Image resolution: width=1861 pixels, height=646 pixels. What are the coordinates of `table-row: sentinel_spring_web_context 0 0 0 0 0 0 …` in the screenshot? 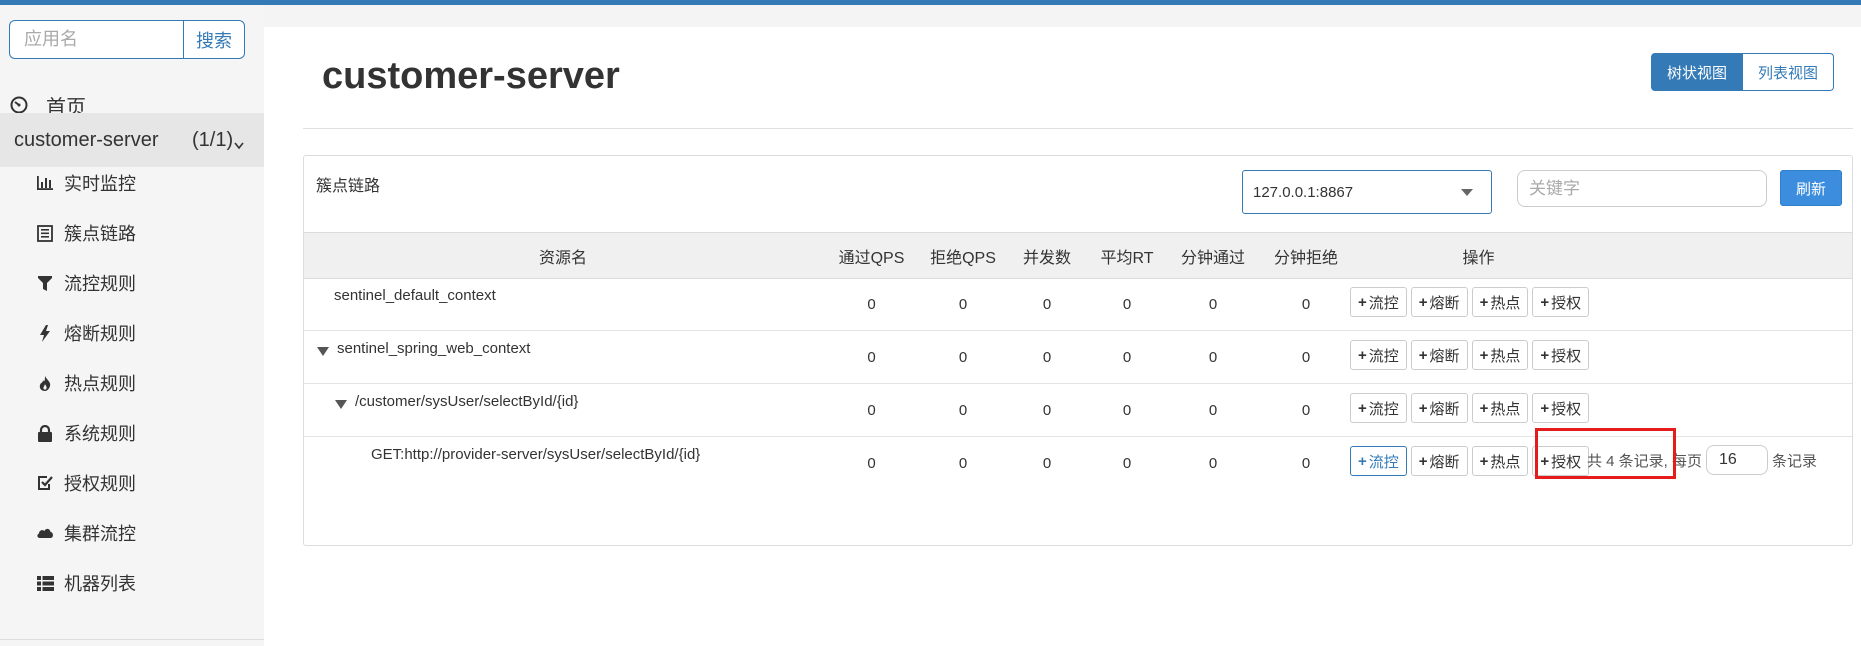 It's located at (1078, 357).